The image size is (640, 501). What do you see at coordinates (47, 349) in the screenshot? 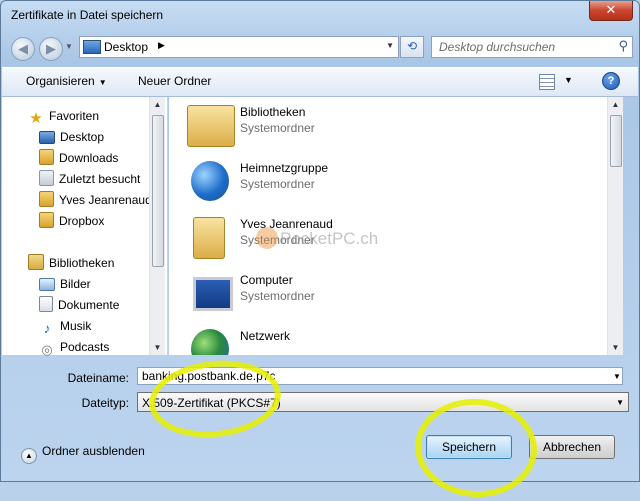
I see `podcast-icon: ◎` at bounding box center [47, 349].